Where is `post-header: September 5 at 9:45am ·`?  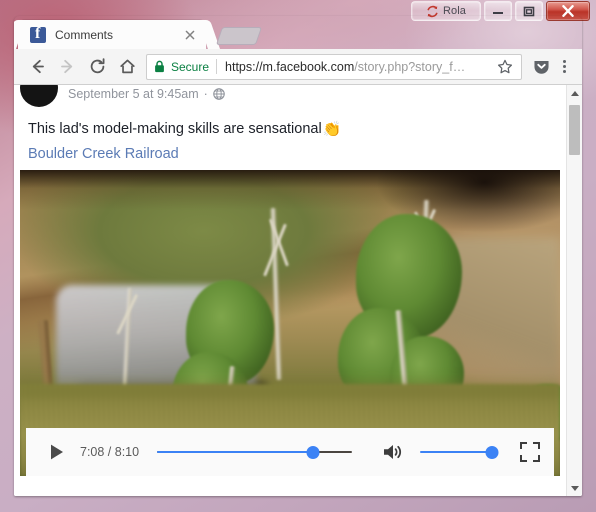
post-header: September 5 at 9:45am · is located at coordinates (290, 98).